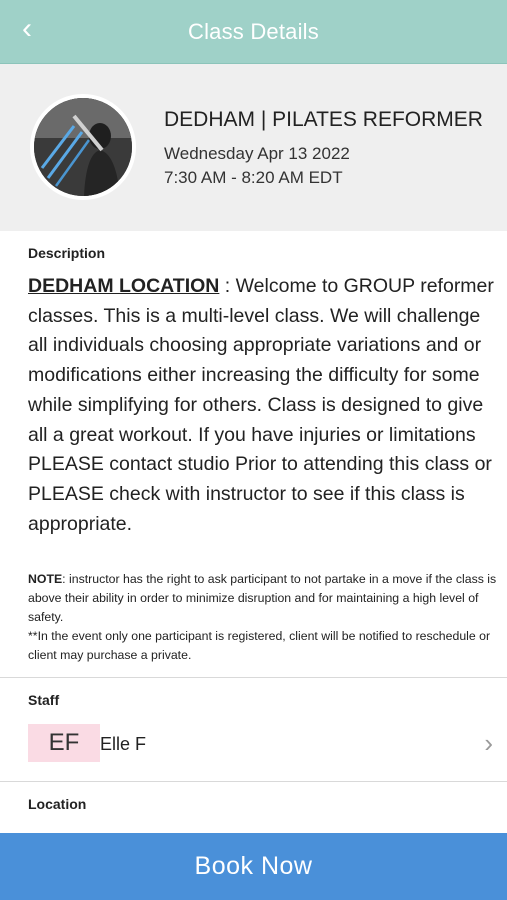 The image size is (507, 900). I want to click on class-avatar, so click(83, 147).